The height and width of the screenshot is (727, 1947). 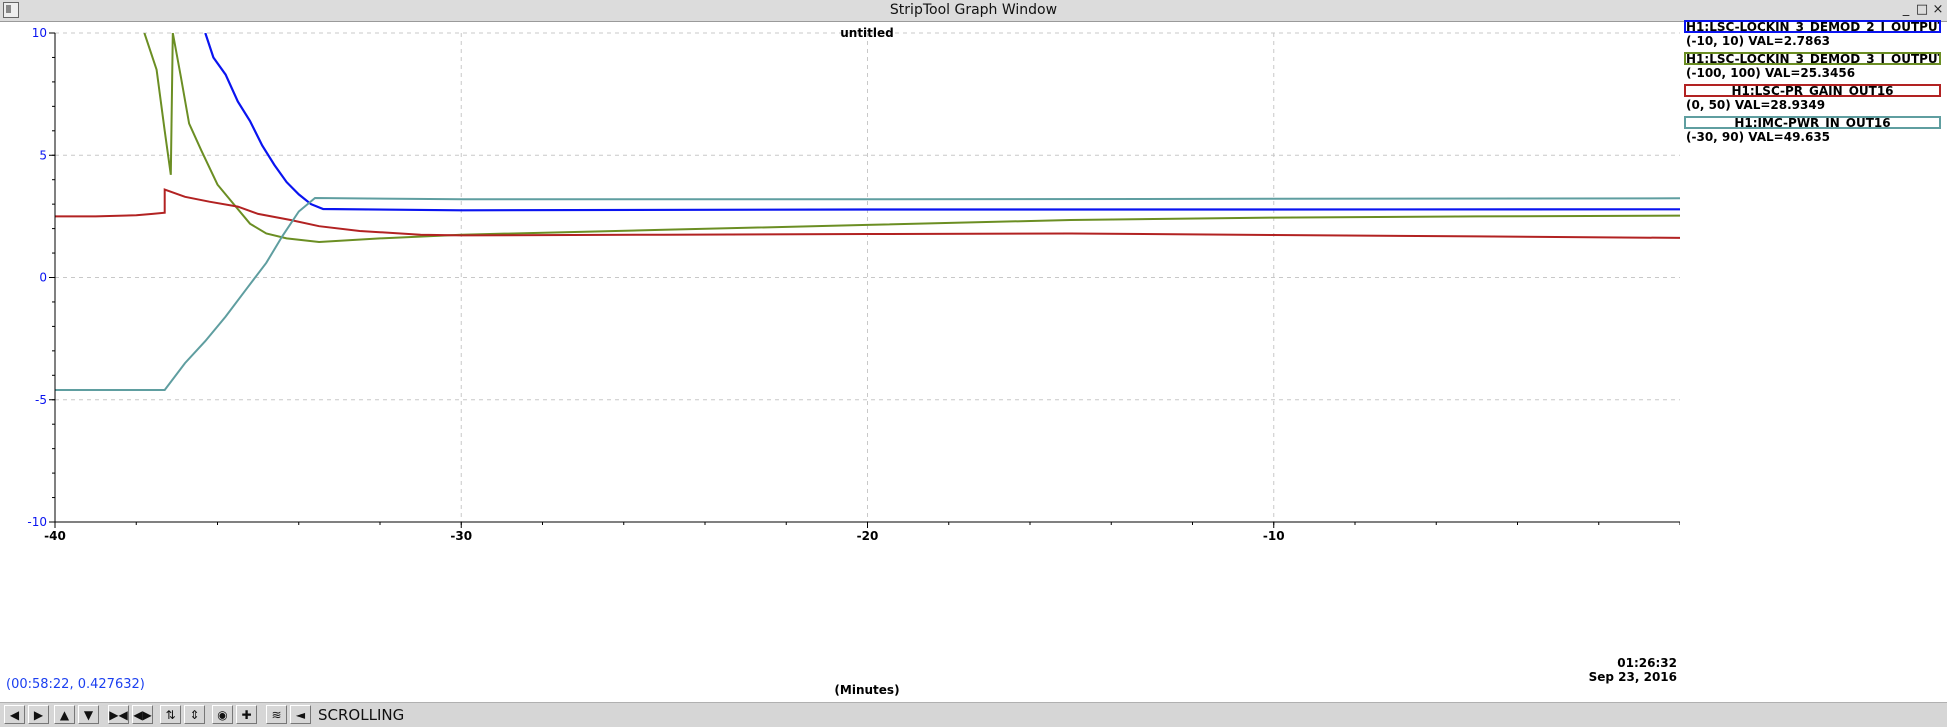 What do you see at coordinates (41, 400) in the screenshot?
I see `y-tick-label: -5` at bounding box center [41, 400].